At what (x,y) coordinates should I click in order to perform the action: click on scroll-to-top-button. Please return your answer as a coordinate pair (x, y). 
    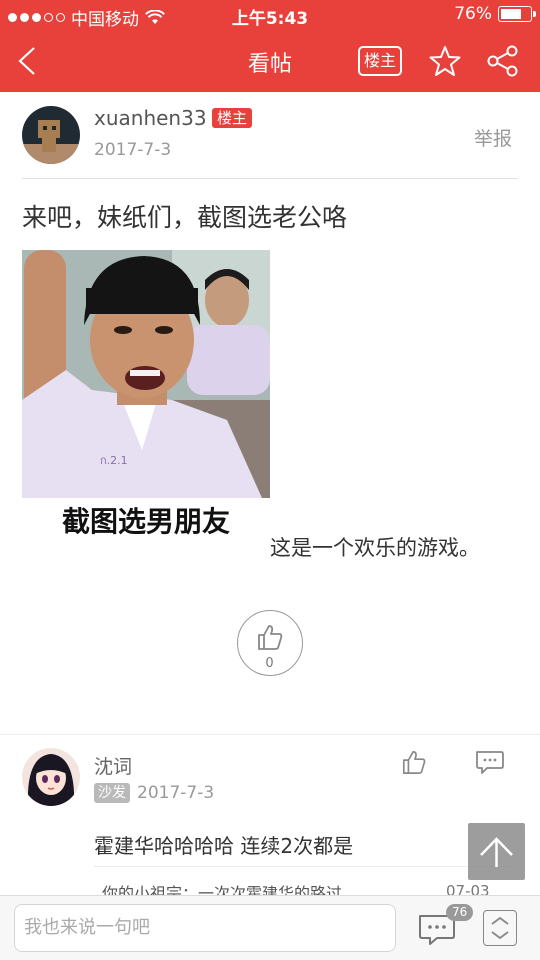
    Looking at the image, I should click on (496, 851).